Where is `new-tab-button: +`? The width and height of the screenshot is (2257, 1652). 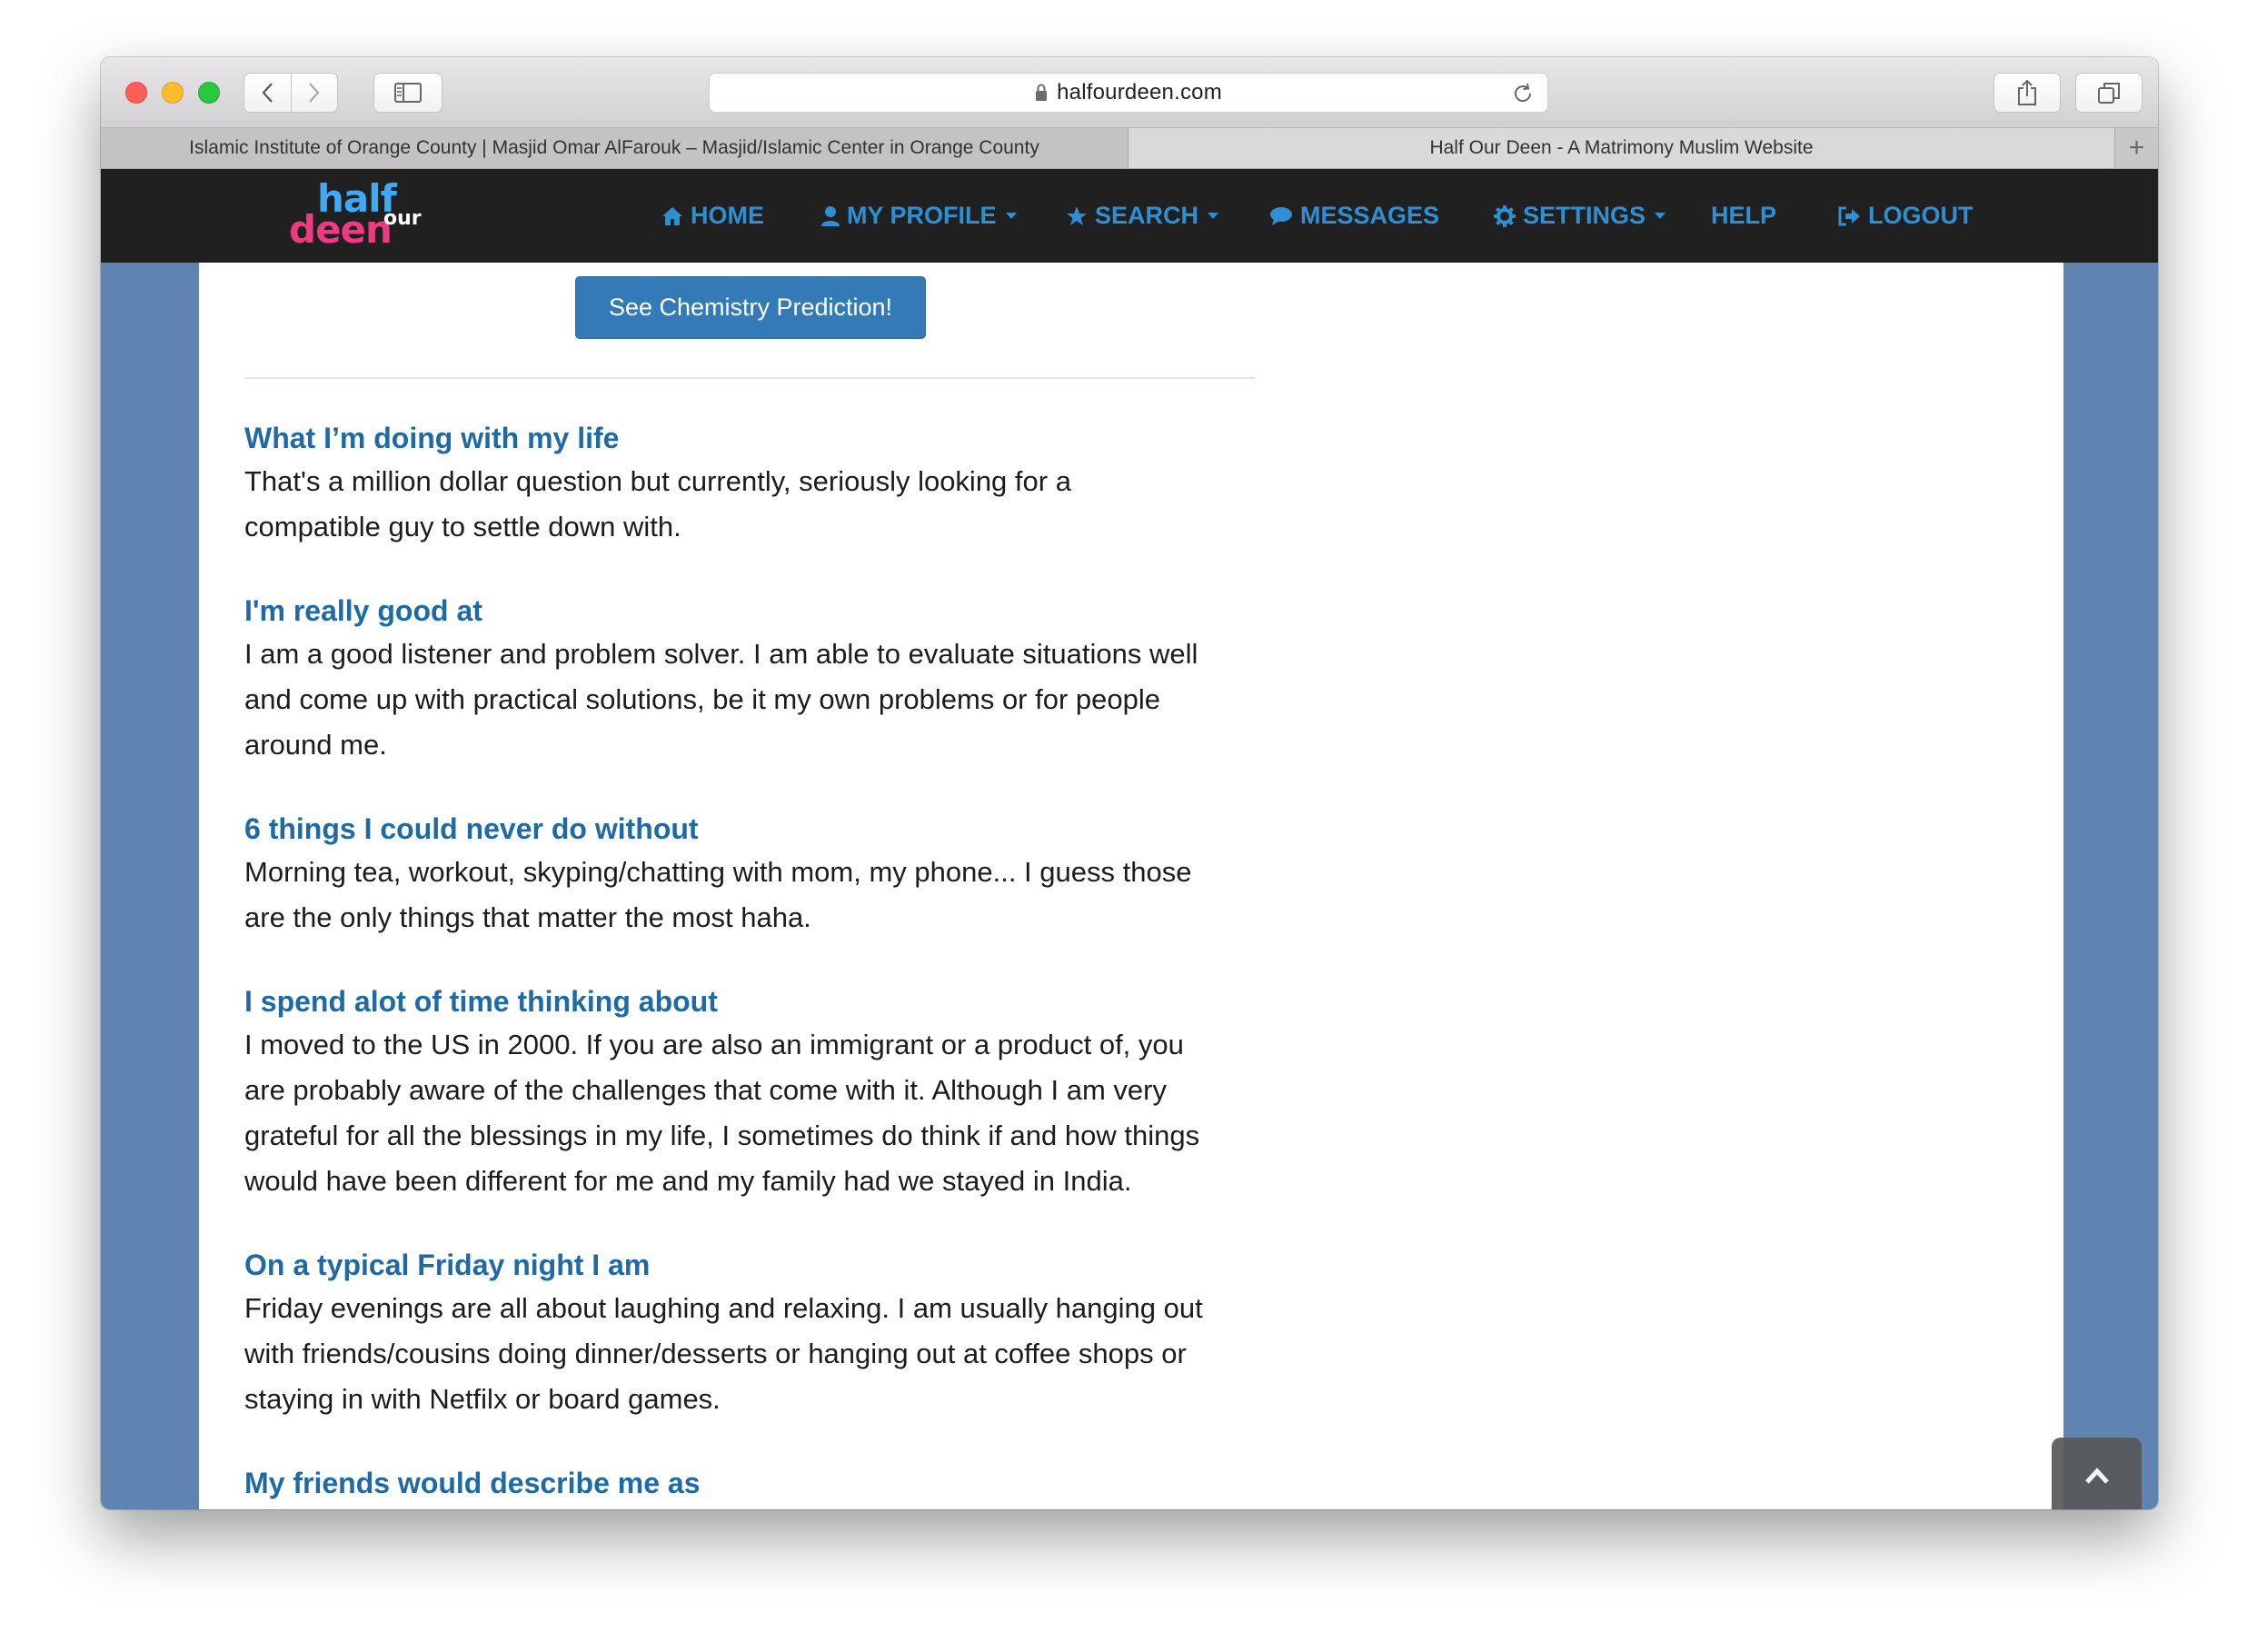
new-tab-button: + is located at coordinates (2136, 148).